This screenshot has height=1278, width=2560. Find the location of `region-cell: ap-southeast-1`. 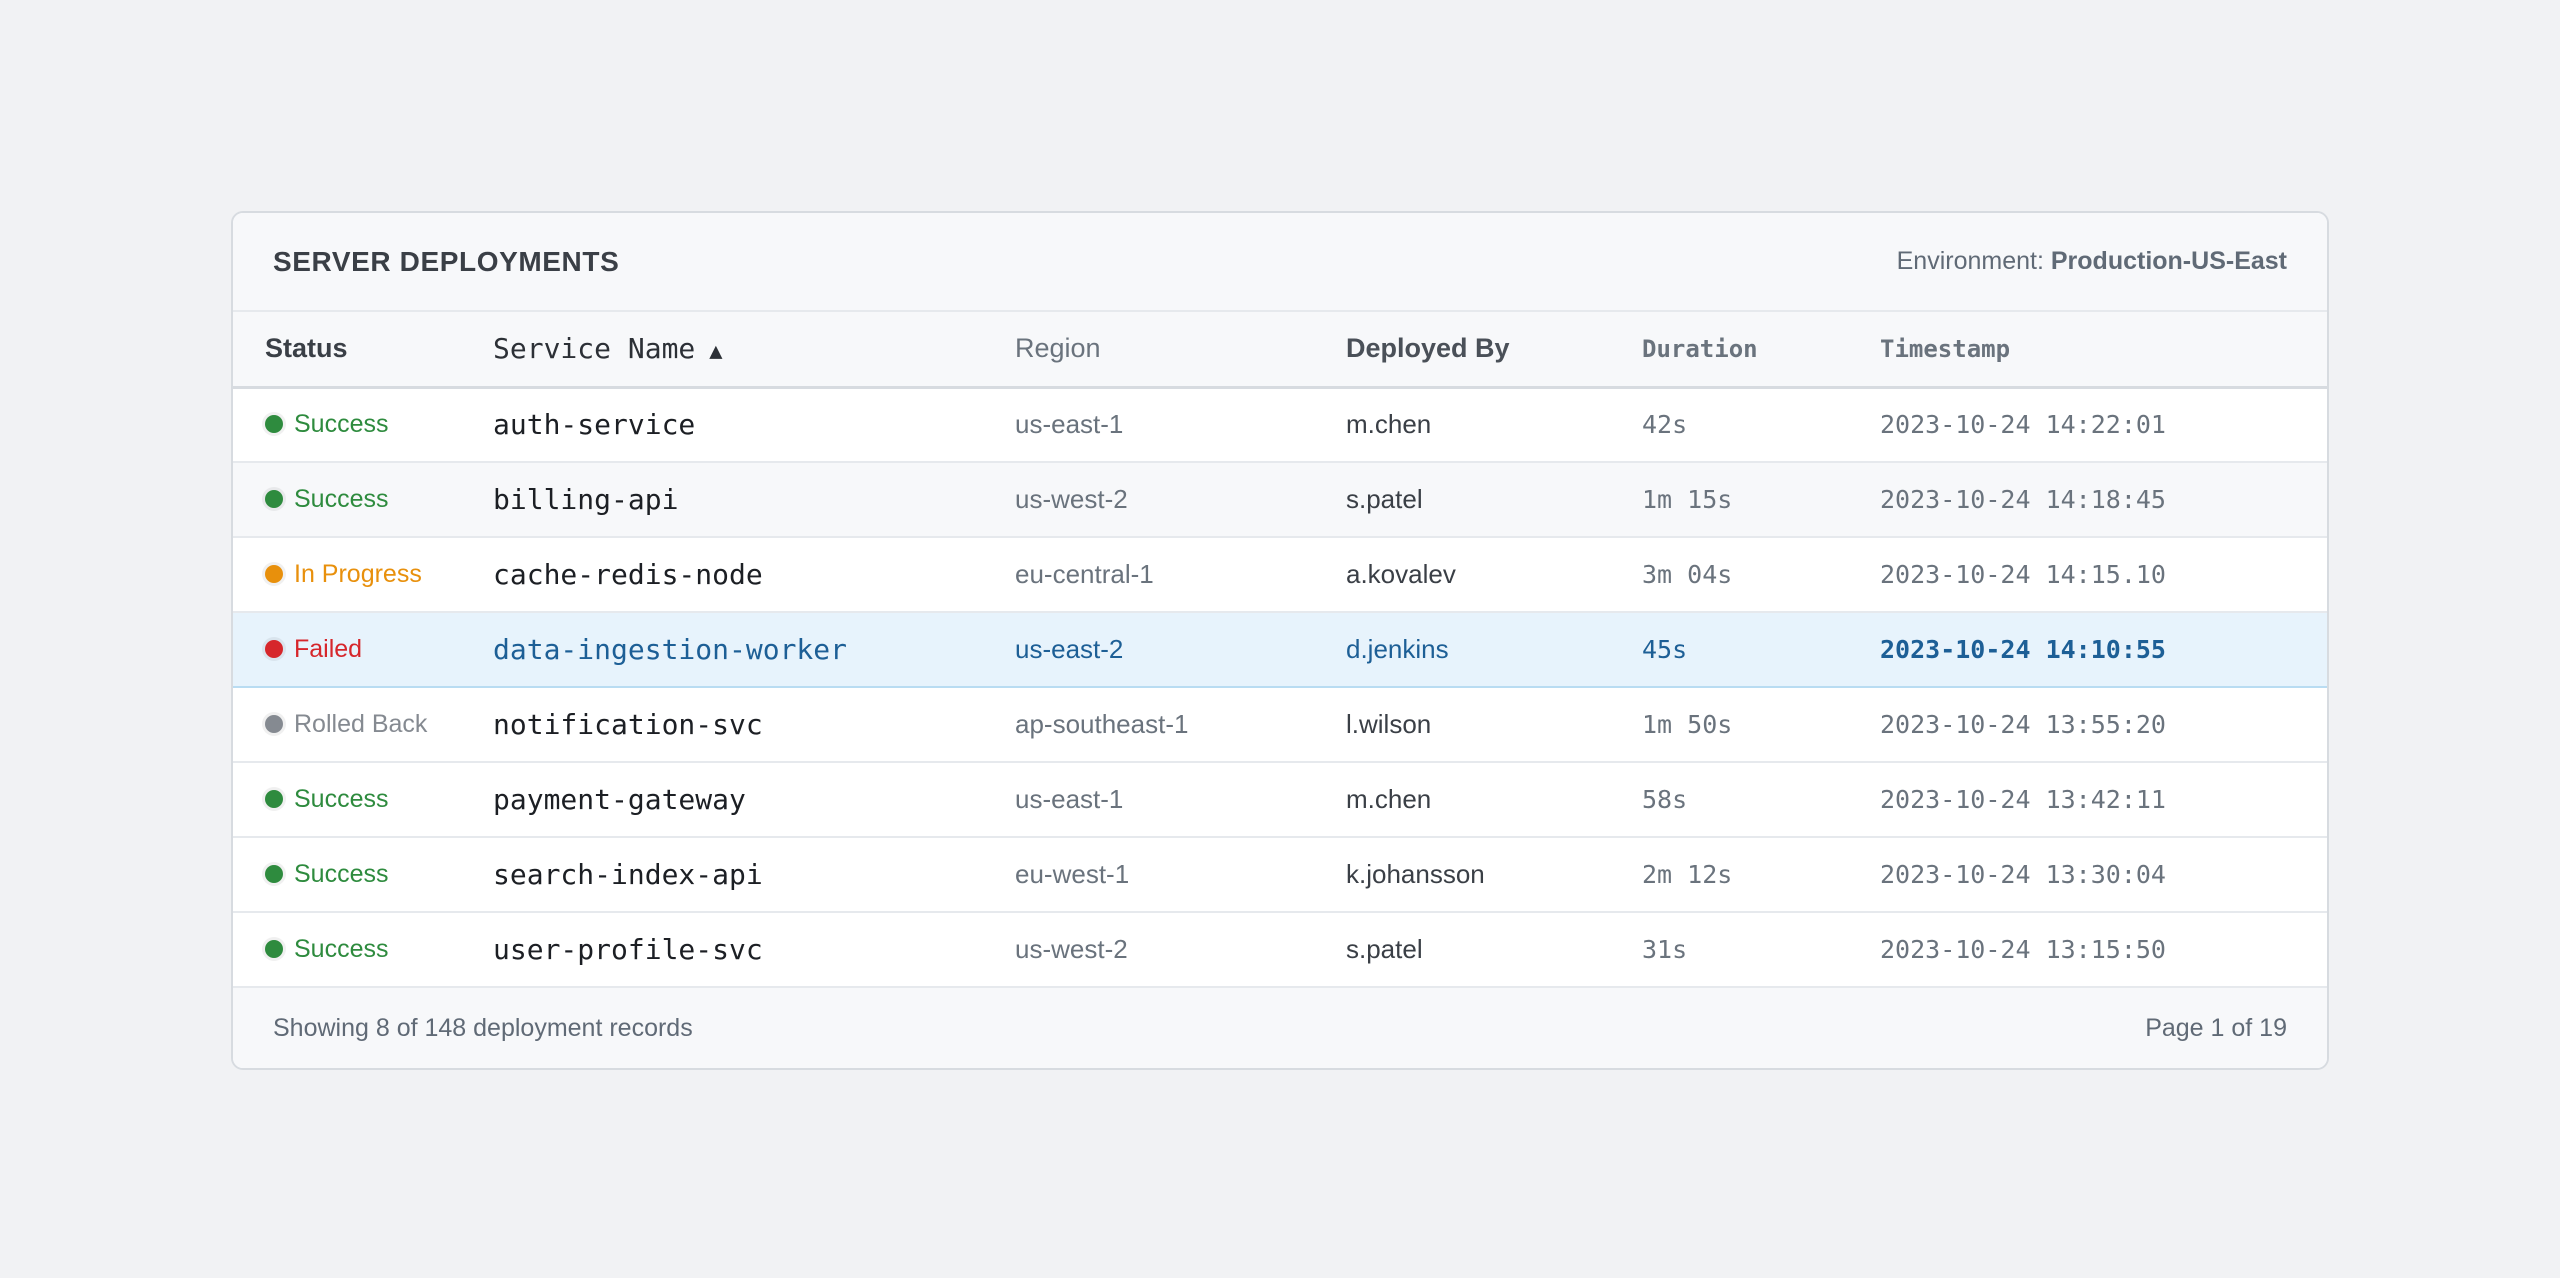

region-cell: ap-southeast-1 is located at coordinates (1102, 724).